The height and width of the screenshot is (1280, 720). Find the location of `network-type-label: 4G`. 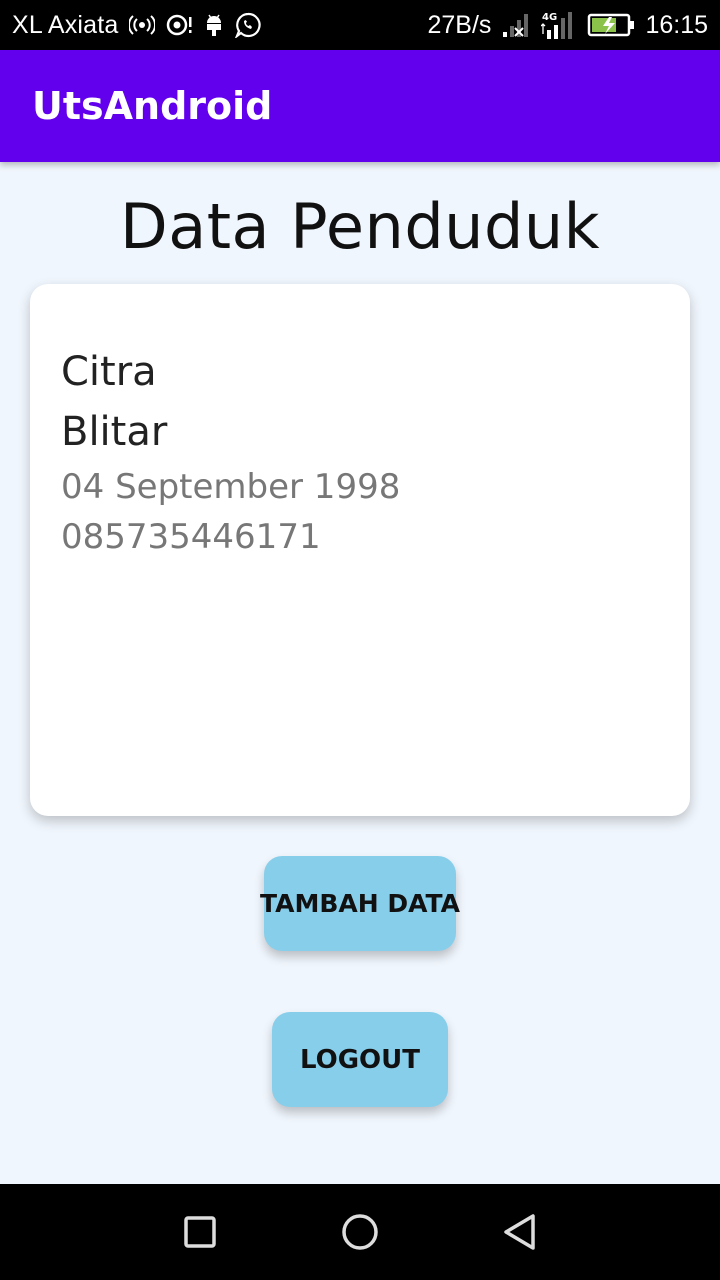

network-type-label: 4G is located at coordinates (549, 17).